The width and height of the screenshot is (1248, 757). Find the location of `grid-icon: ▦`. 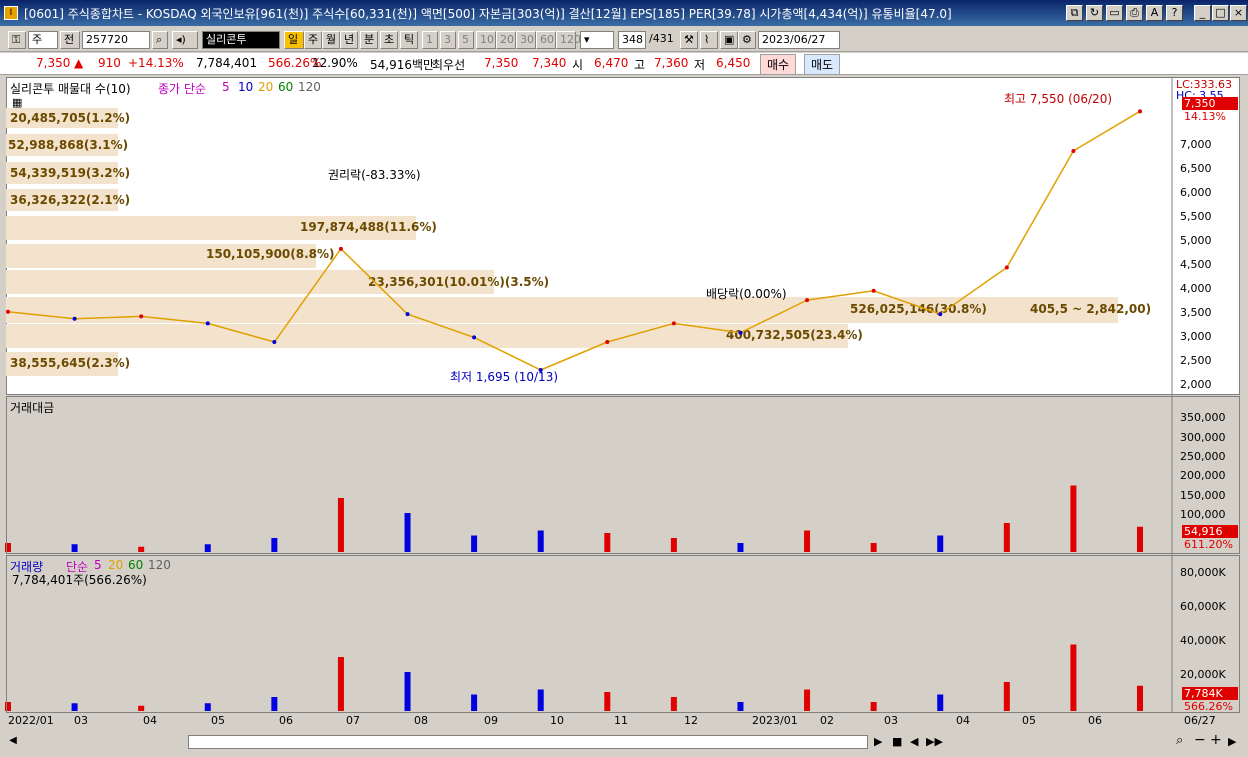

grid-icon: ▦ is located at coordinates (17, 102).